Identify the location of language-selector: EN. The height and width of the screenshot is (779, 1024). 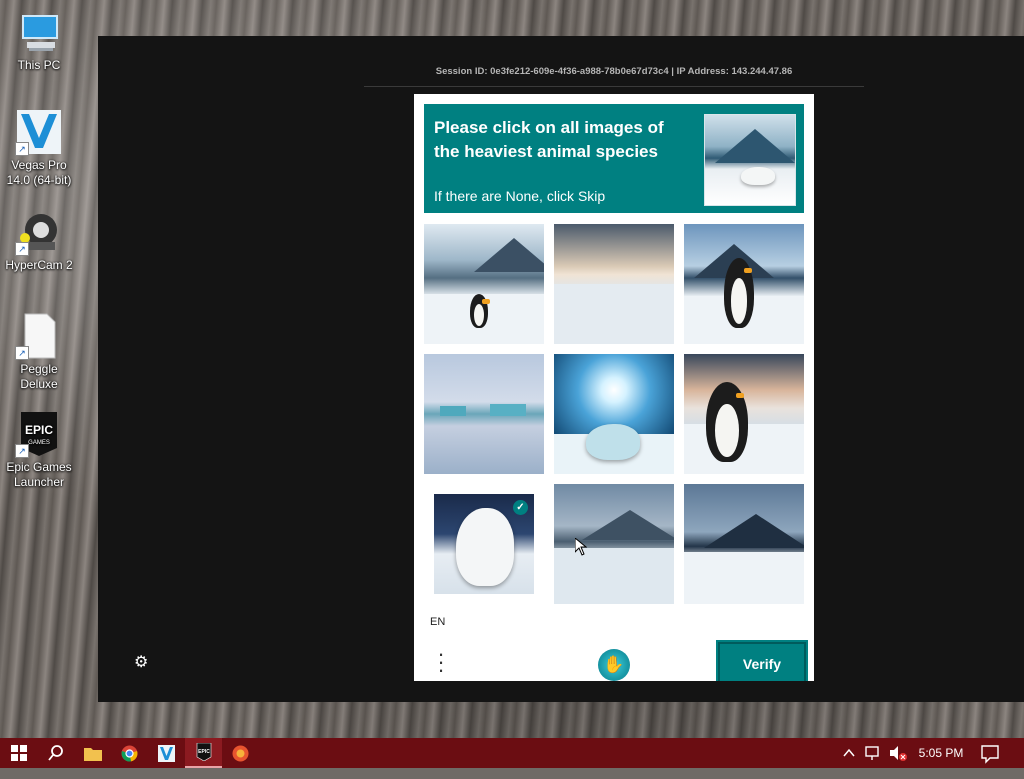
(437, 622).